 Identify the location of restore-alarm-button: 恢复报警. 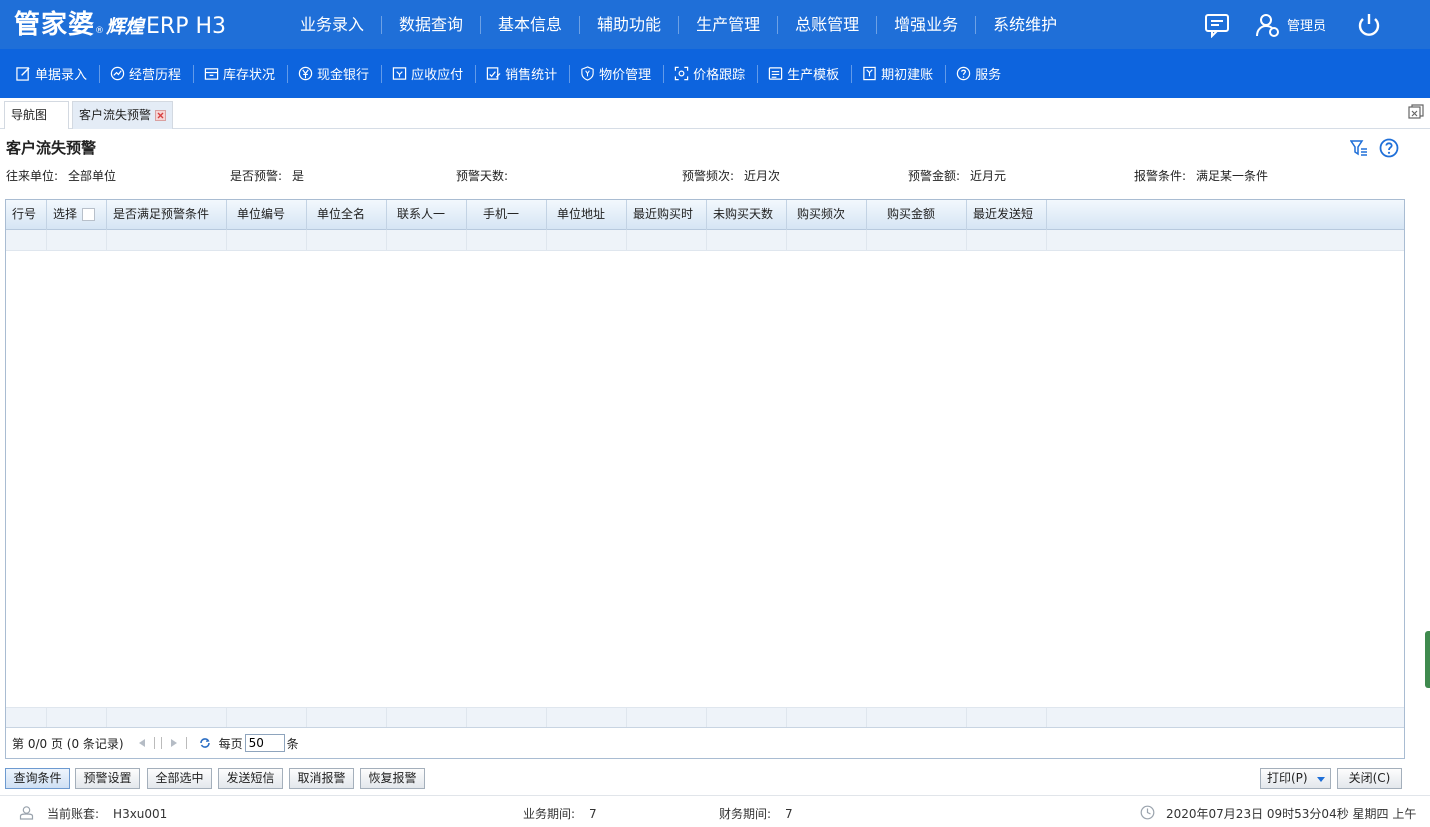
(392, 778).